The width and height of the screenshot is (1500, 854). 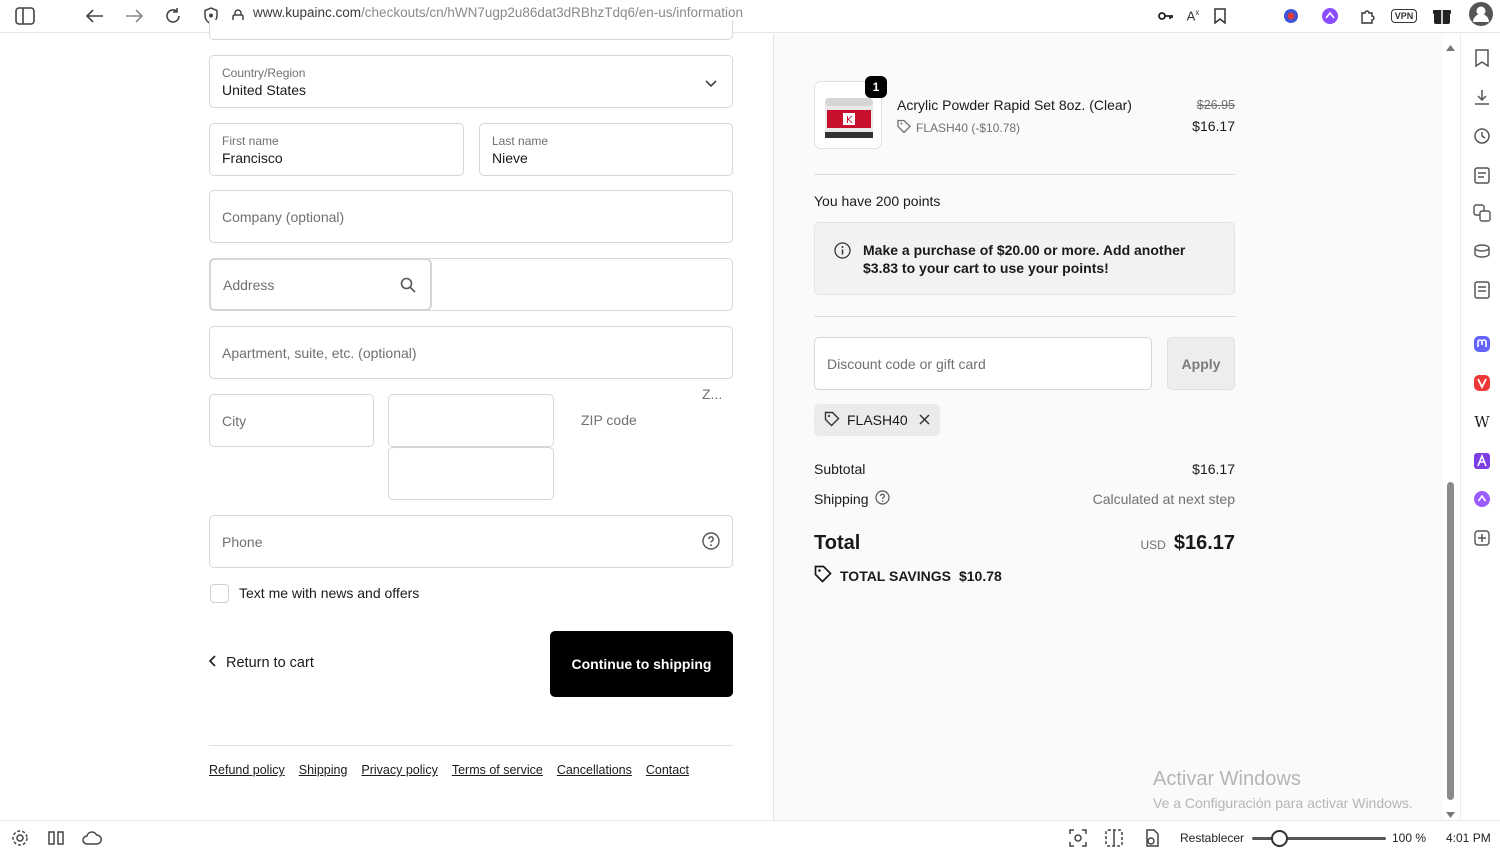 What do you see at coordinates (212, 663) in the screenshot?
I see `chevron-left-icon` at bounding box center [212, 663].